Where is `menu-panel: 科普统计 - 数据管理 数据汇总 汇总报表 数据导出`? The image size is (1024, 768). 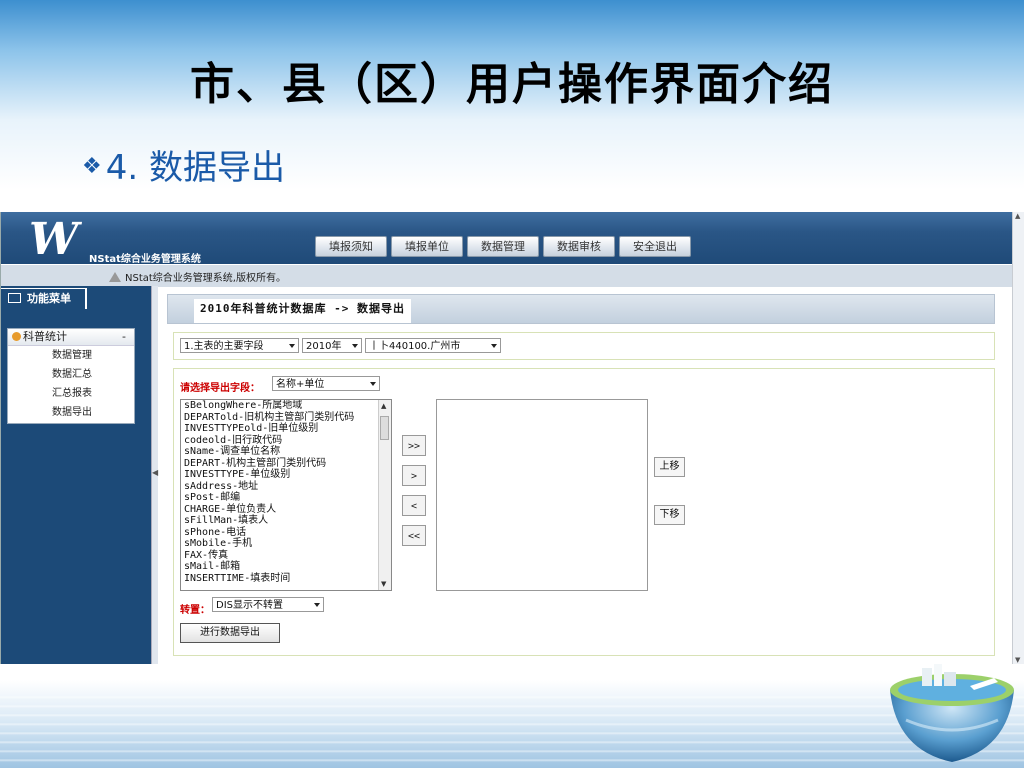
menu-panel: 科普统计 - 数据管理 数据汇总 汇总报表 数据导出 is located at coordinates (71, 376).